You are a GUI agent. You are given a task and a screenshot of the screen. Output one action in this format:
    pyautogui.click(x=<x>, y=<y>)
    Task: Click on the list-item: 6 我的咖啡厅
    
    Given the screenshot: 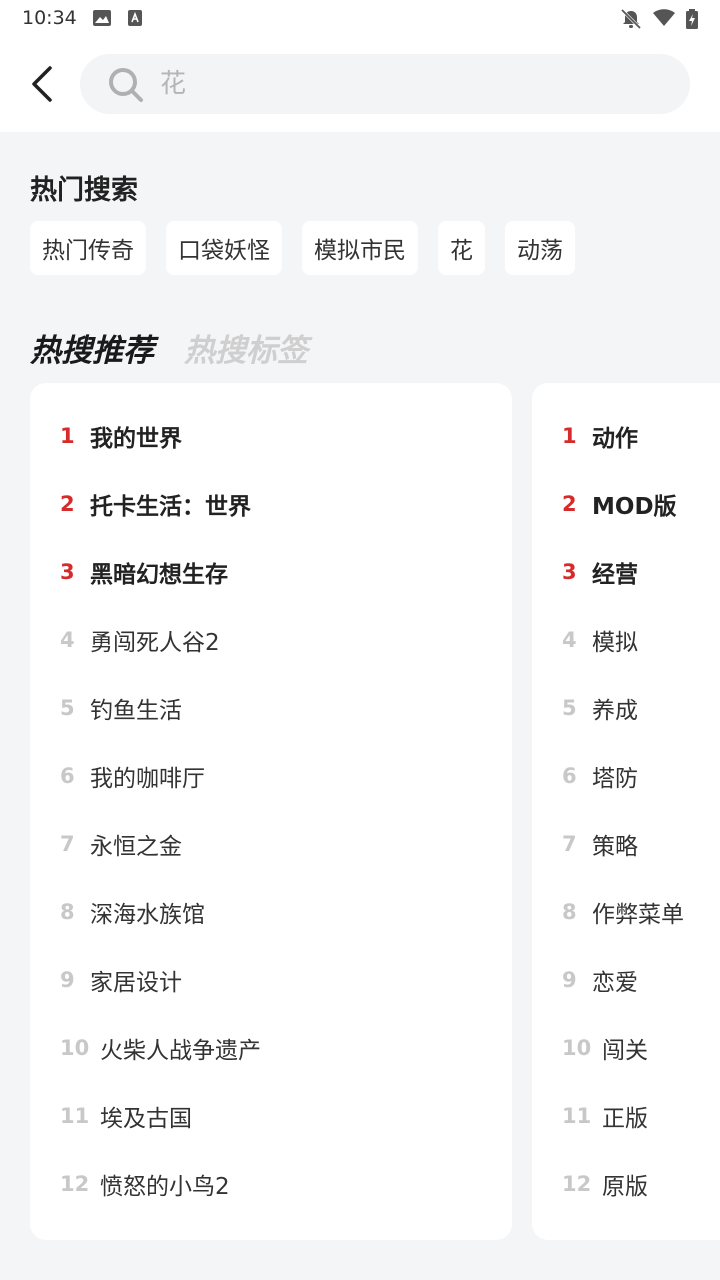 What is the action you would take?
    pyautogui.click(x=271, y=776)
    